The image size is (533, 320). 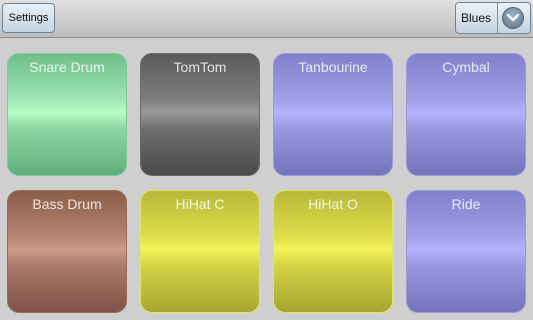 What do you see at coordinates (466, 67) in the screenshot?
I see `pad-label: Cymbal` at bounding box center [466, 67].